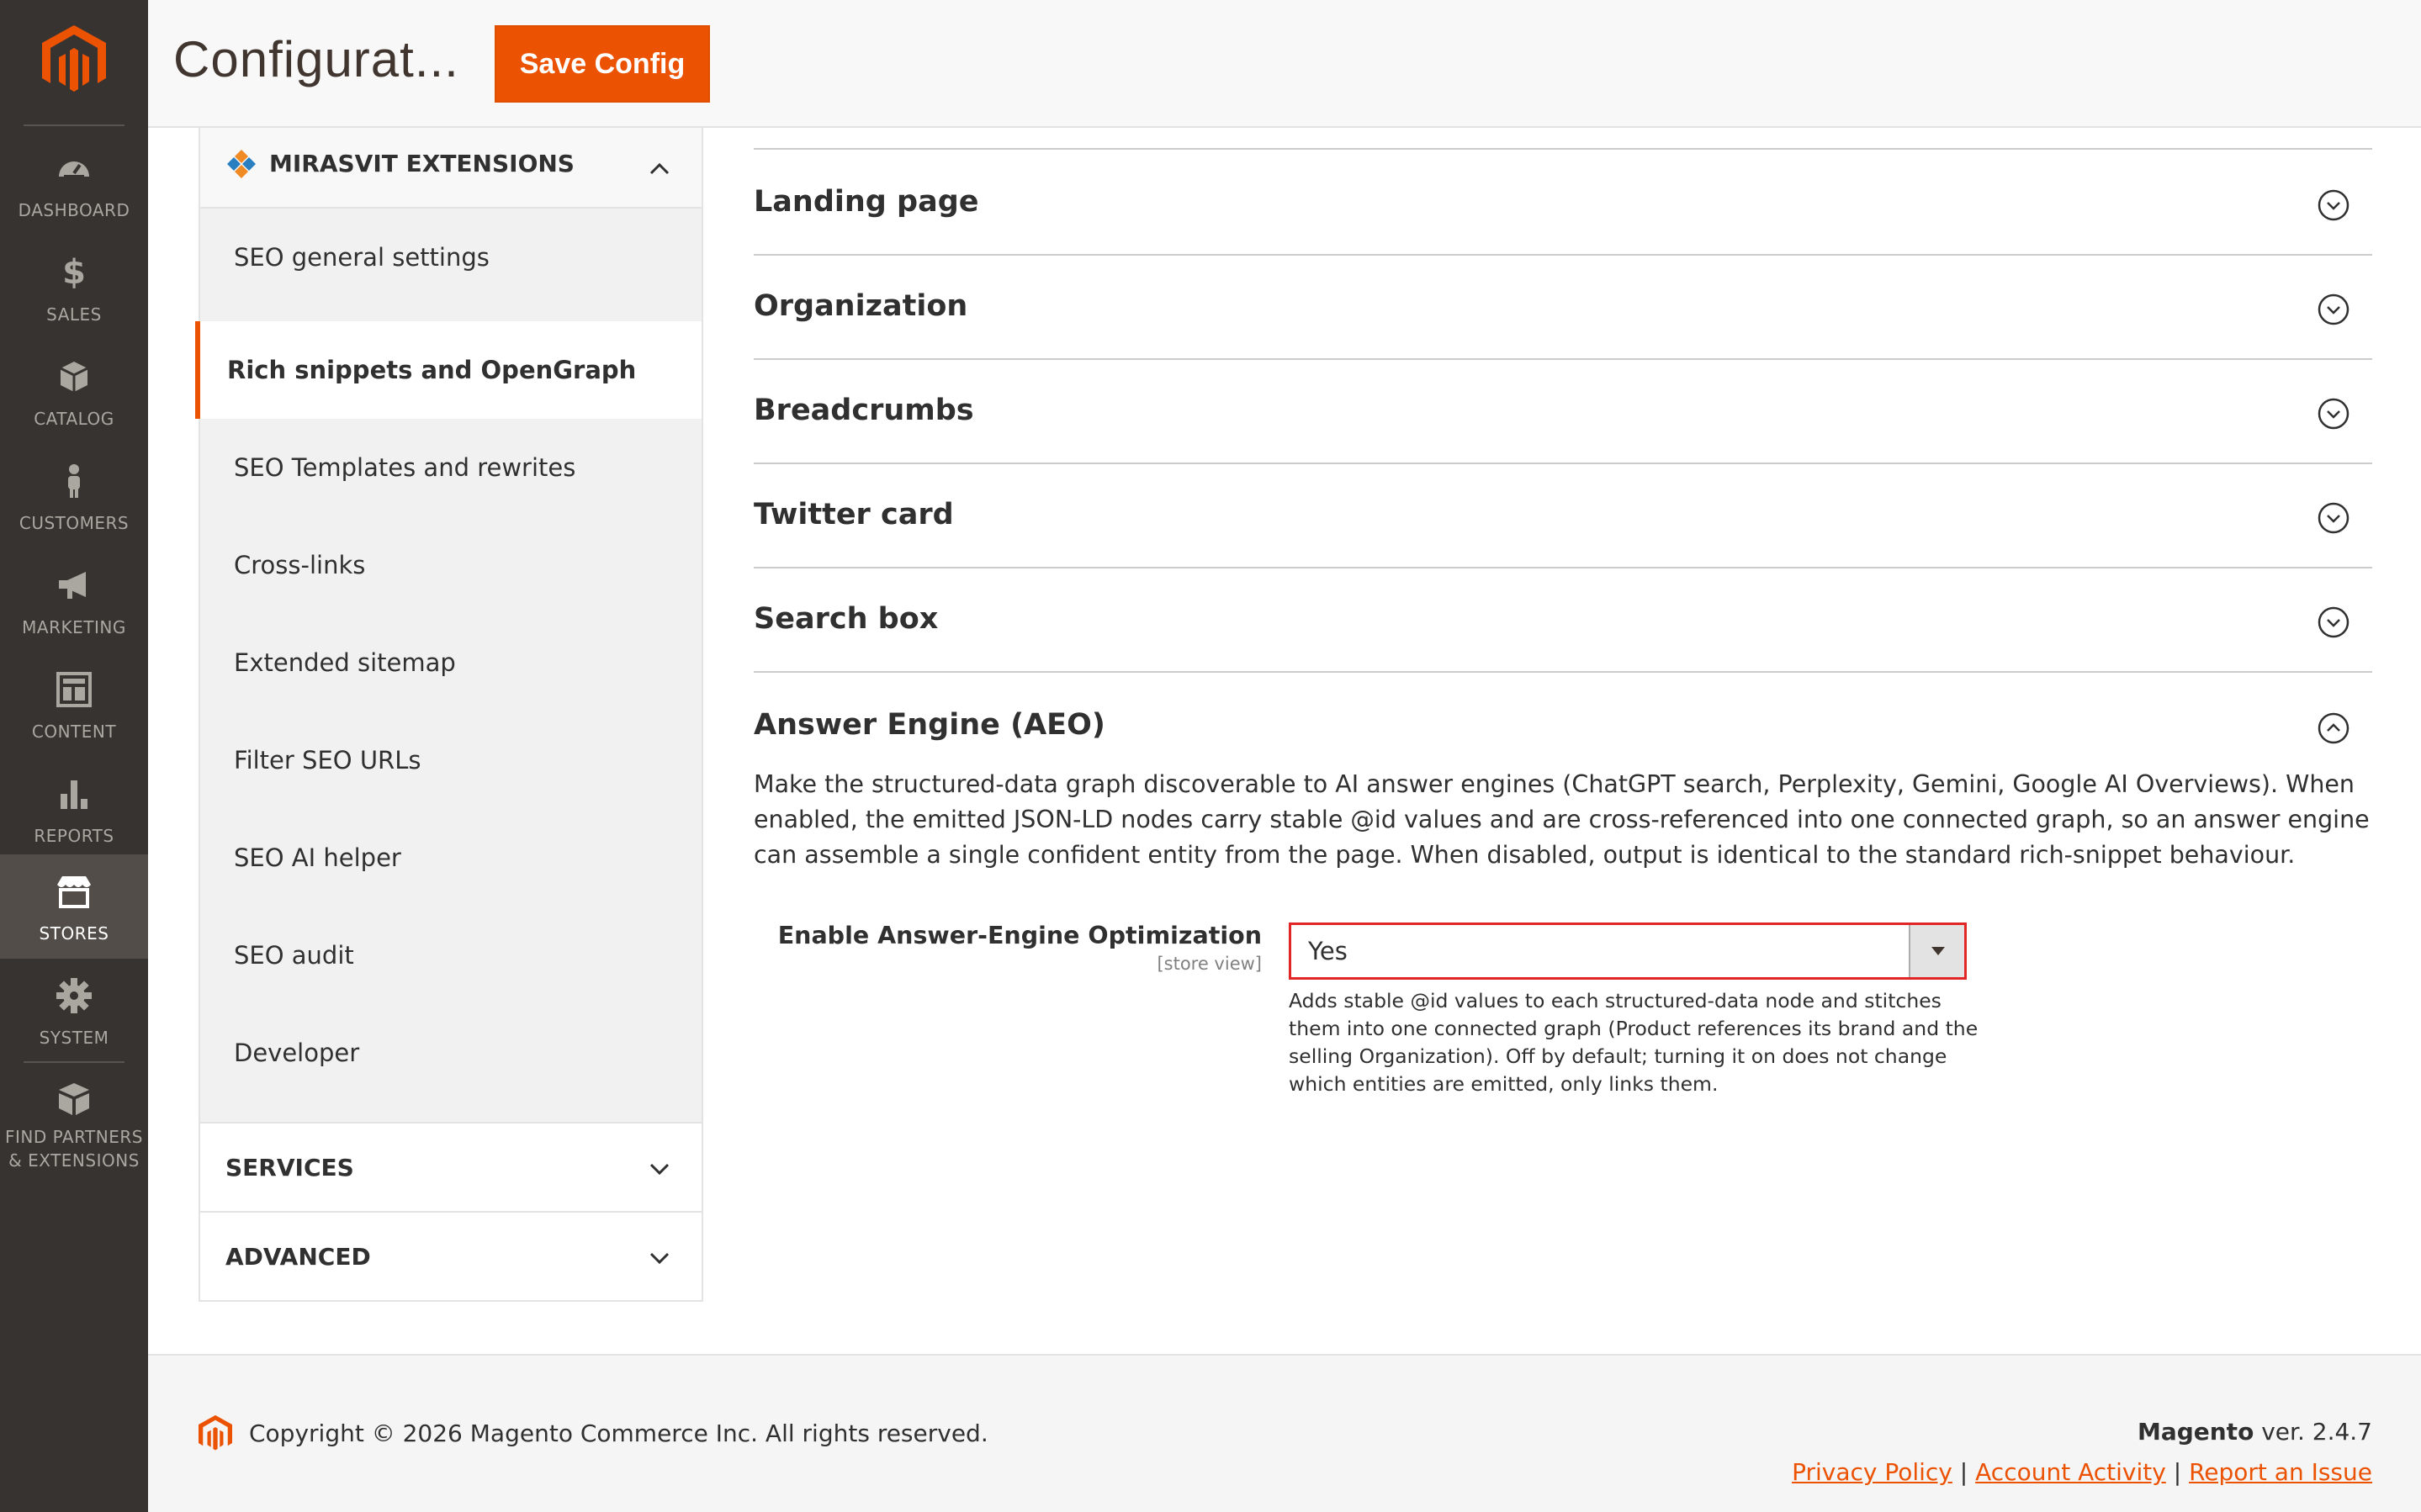  Describe the element at coordinates (2195, 1432) in the screenshot. I see `brand-name: Magento` at that location.